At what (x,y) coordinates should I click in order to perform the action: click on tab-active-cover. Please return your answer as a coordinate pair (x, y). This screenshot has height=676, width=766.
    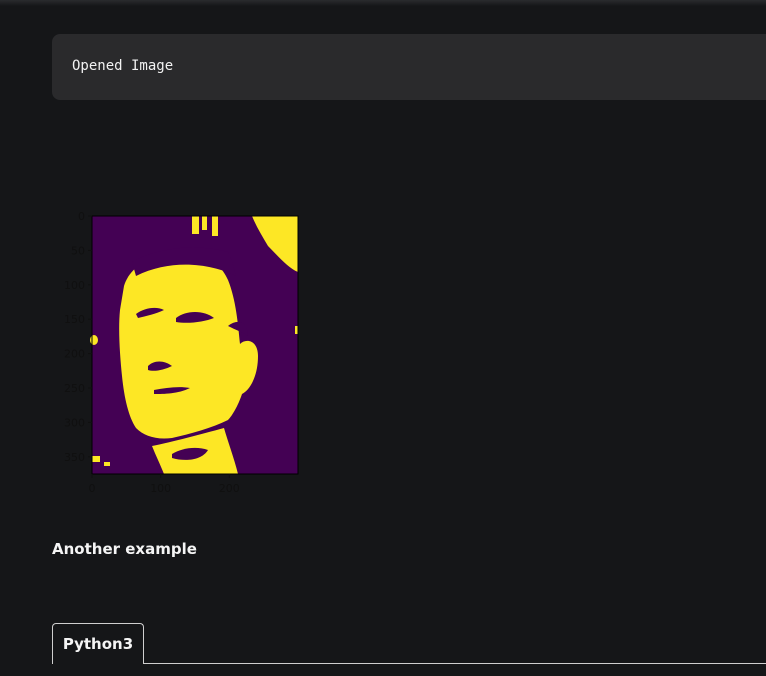
    Looking at the image, I should click on (98, 663).